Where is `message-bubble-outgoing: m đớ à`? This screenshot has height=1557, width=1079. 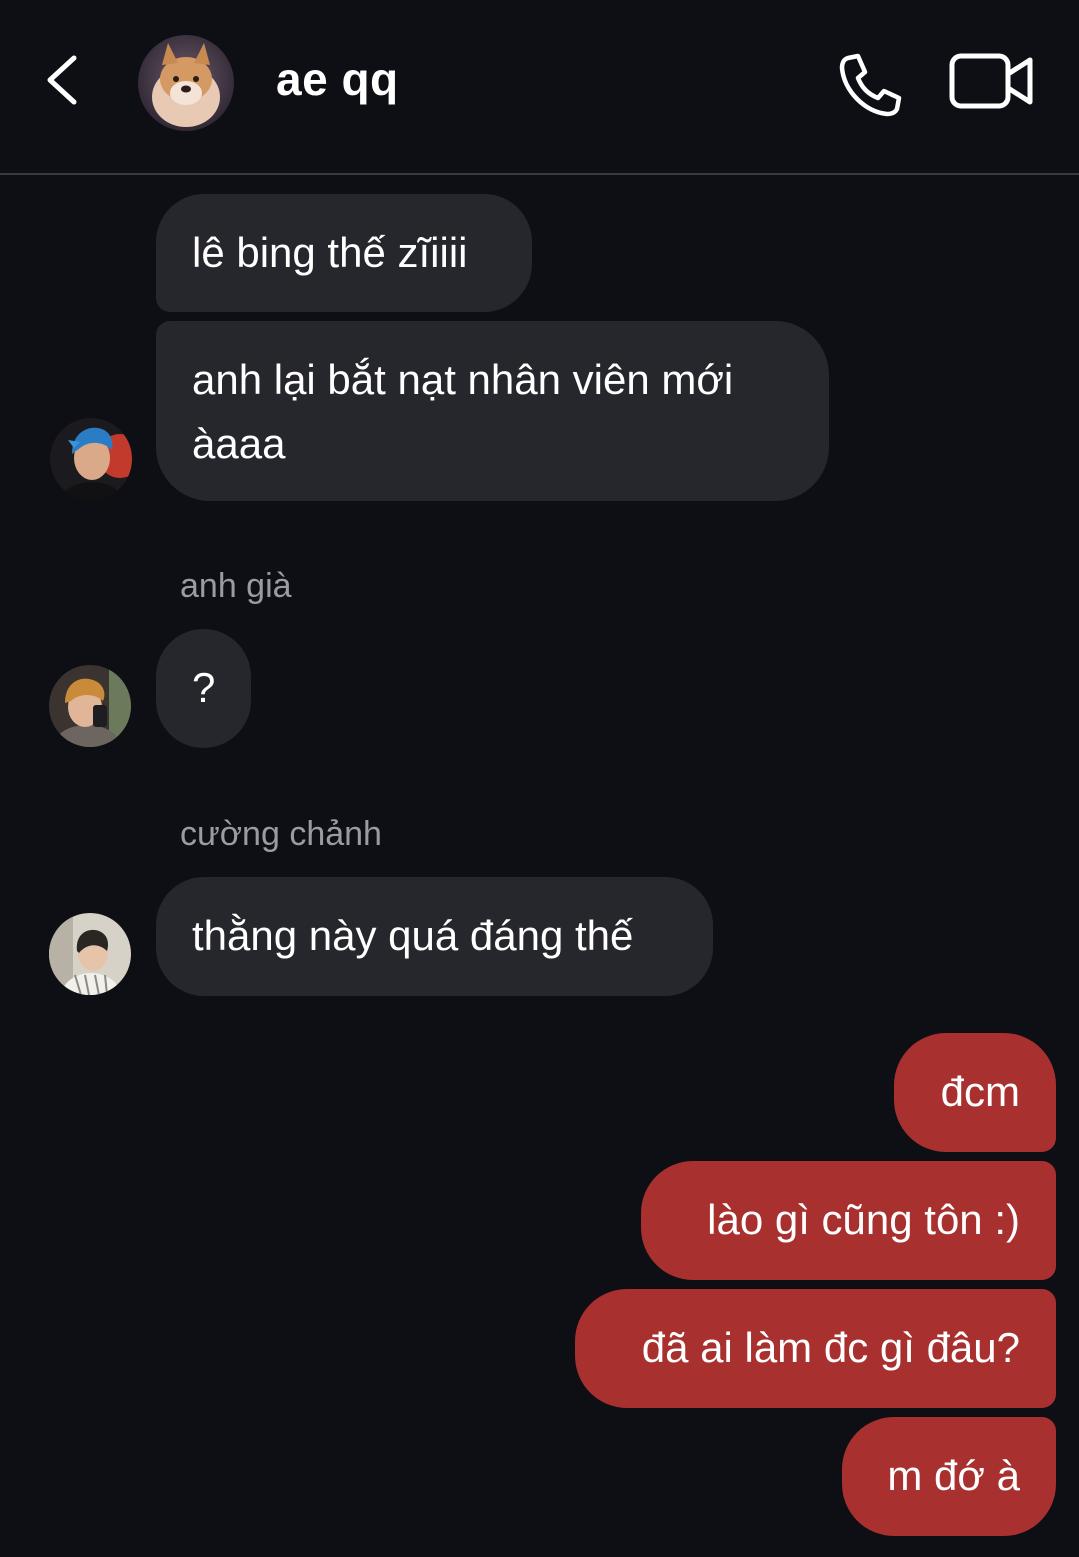 message-bubble-outgoing: m đớ à is located at coordinates (949, 1476).